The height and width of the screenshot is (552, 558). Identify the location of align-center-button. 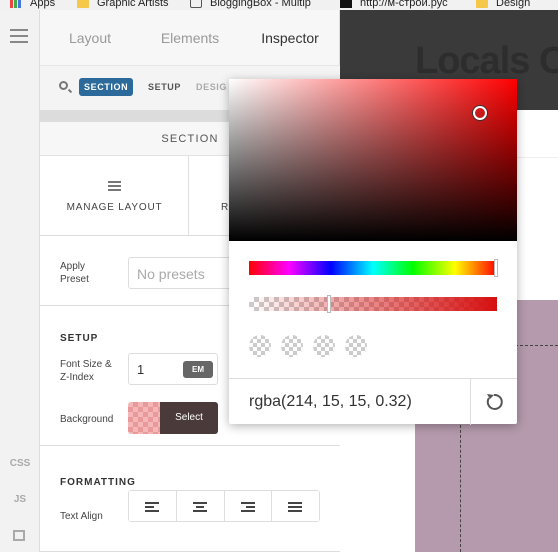
(200, 506).